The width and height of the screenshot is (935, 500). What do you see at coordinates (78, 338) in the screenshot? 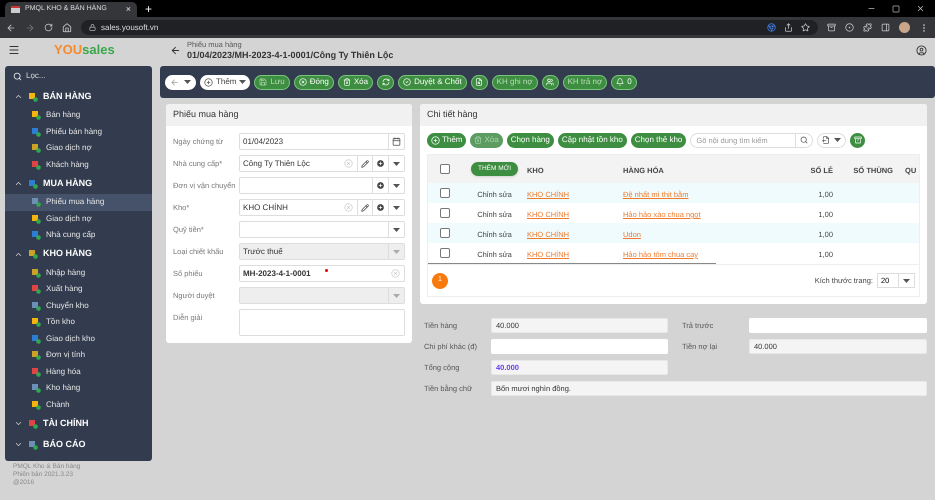
I see `sidebar-item: Giao dịch kho` at bounding box center [78, 338].